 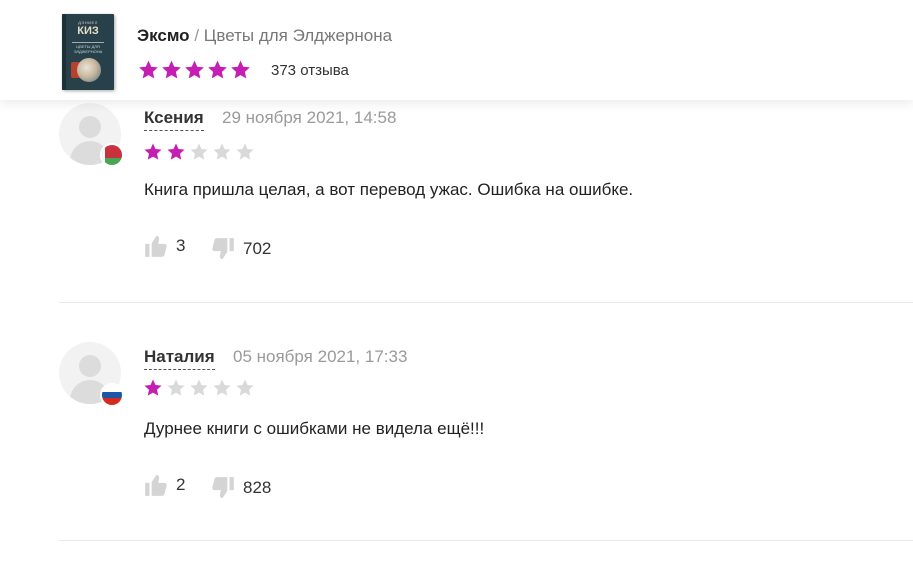 I want to click on book-cover-image: ДЭНИЕЛ КИЗ ЦВЕТЫ ДЛЯ ЭЛДЖЕРНОНА, so click(x=88, y=52).